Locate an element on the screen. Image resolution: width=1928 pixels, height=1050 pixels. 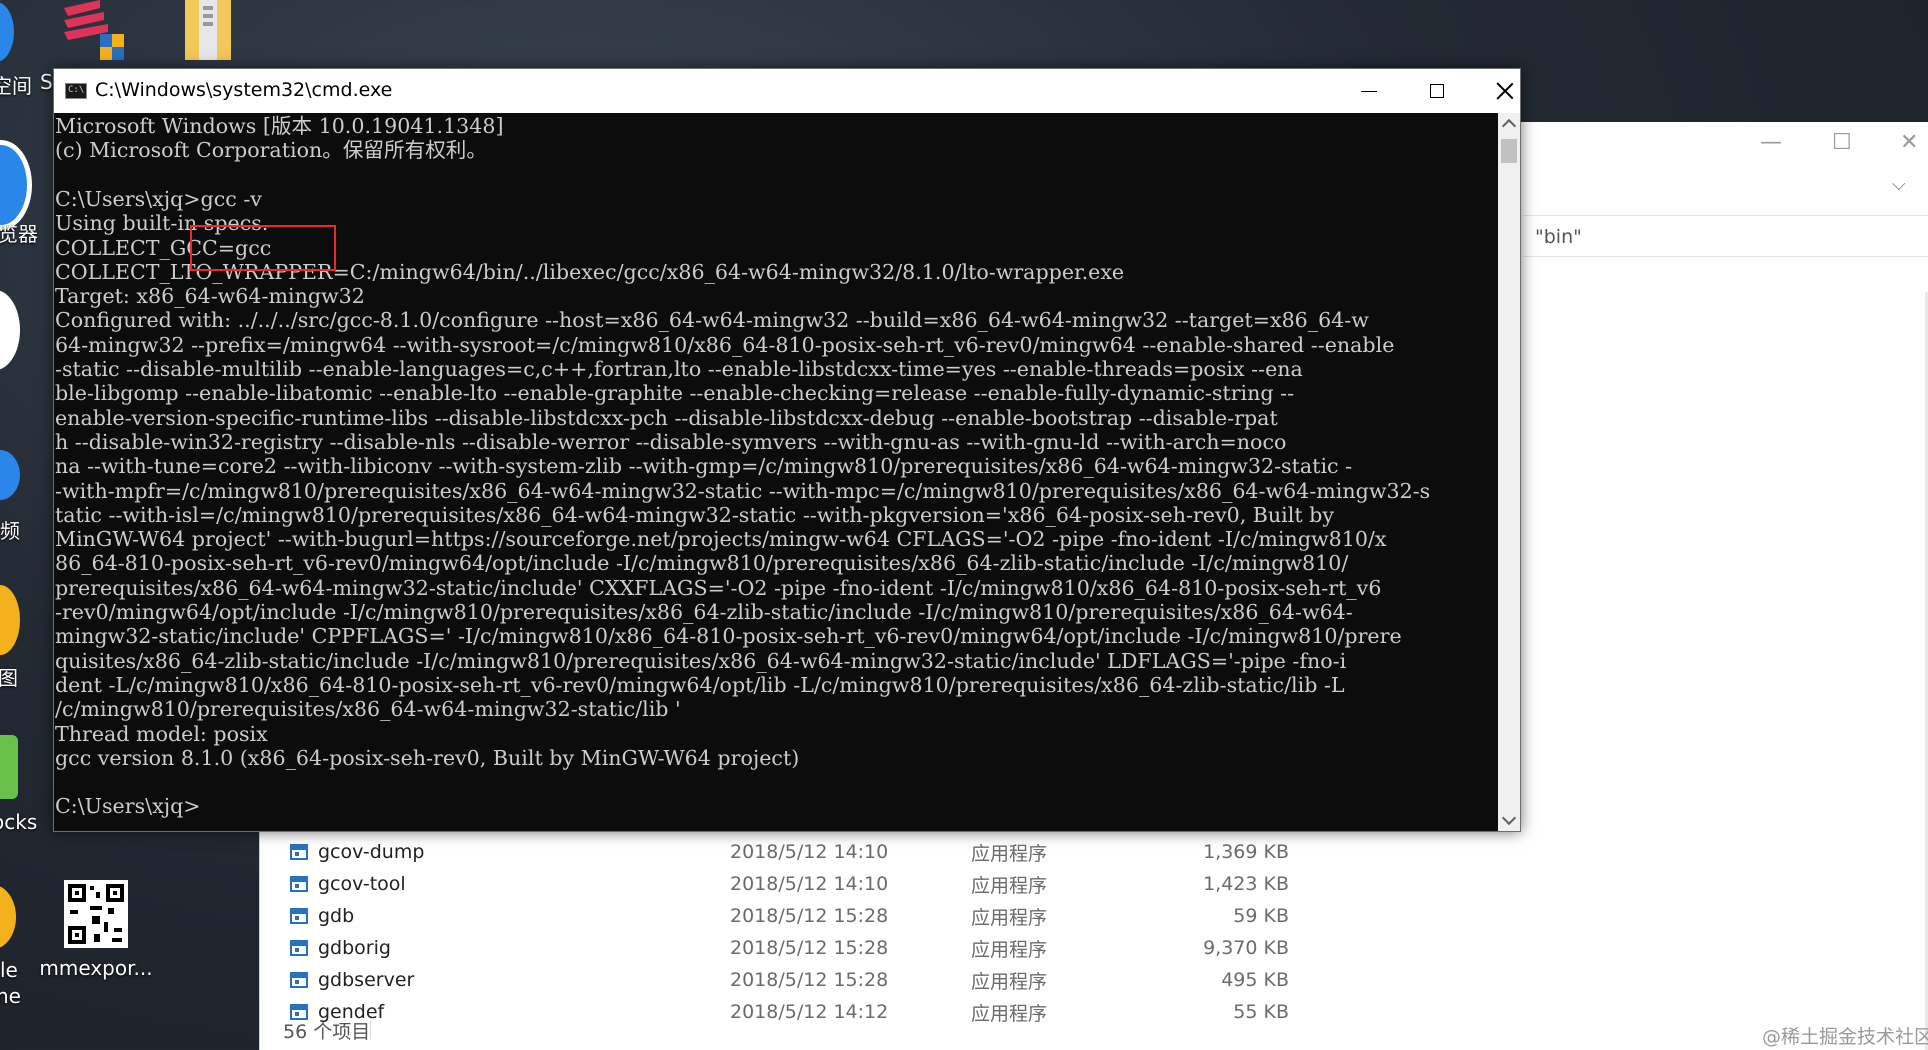
image-app-icon is located at coordinates (10, 620).